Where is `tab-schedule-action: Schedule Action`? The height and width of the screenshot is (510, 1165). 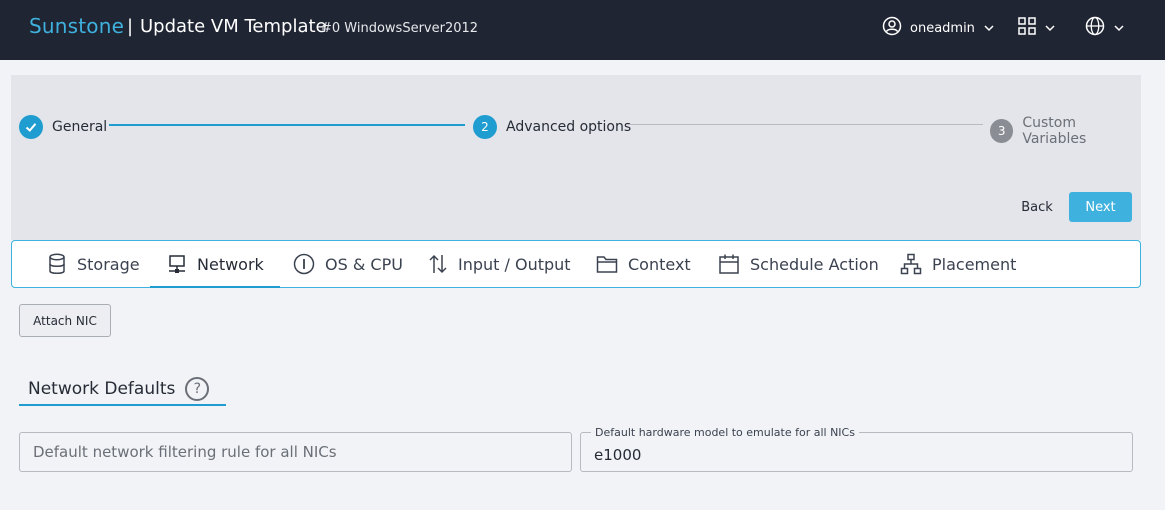 tab-schedule-action: Schedule Action is located at coordinates (798, 264).